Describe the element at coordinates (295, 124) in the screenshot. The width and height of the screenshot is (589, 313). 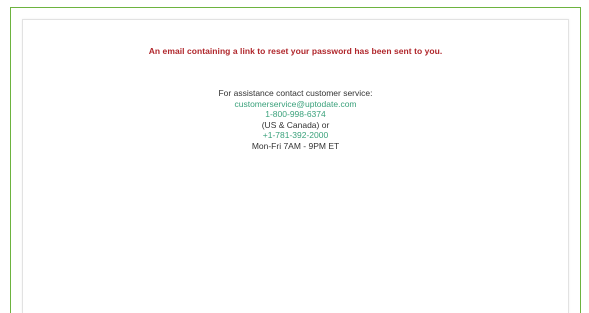
I see `region-note: (US & Canada) or` at that location.